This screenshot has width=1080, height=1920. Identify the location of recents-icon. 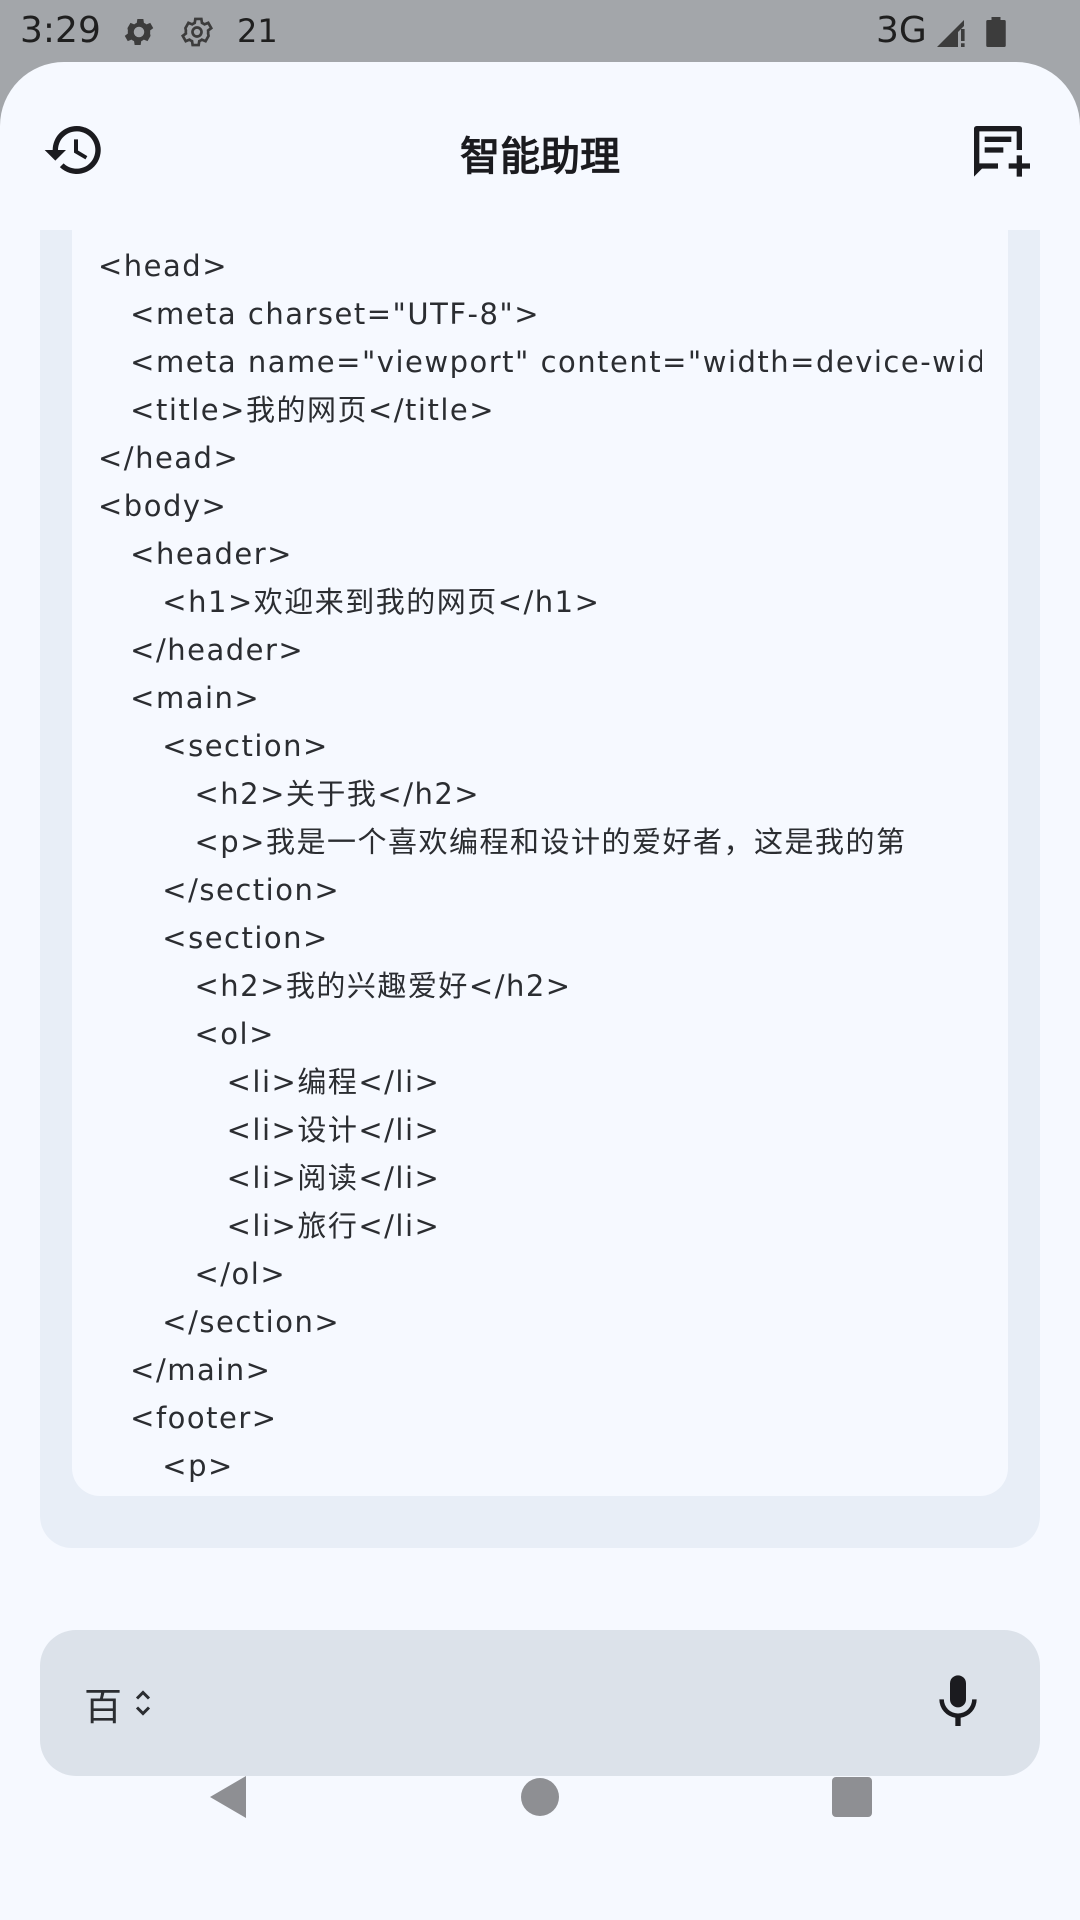
(852, 1797).